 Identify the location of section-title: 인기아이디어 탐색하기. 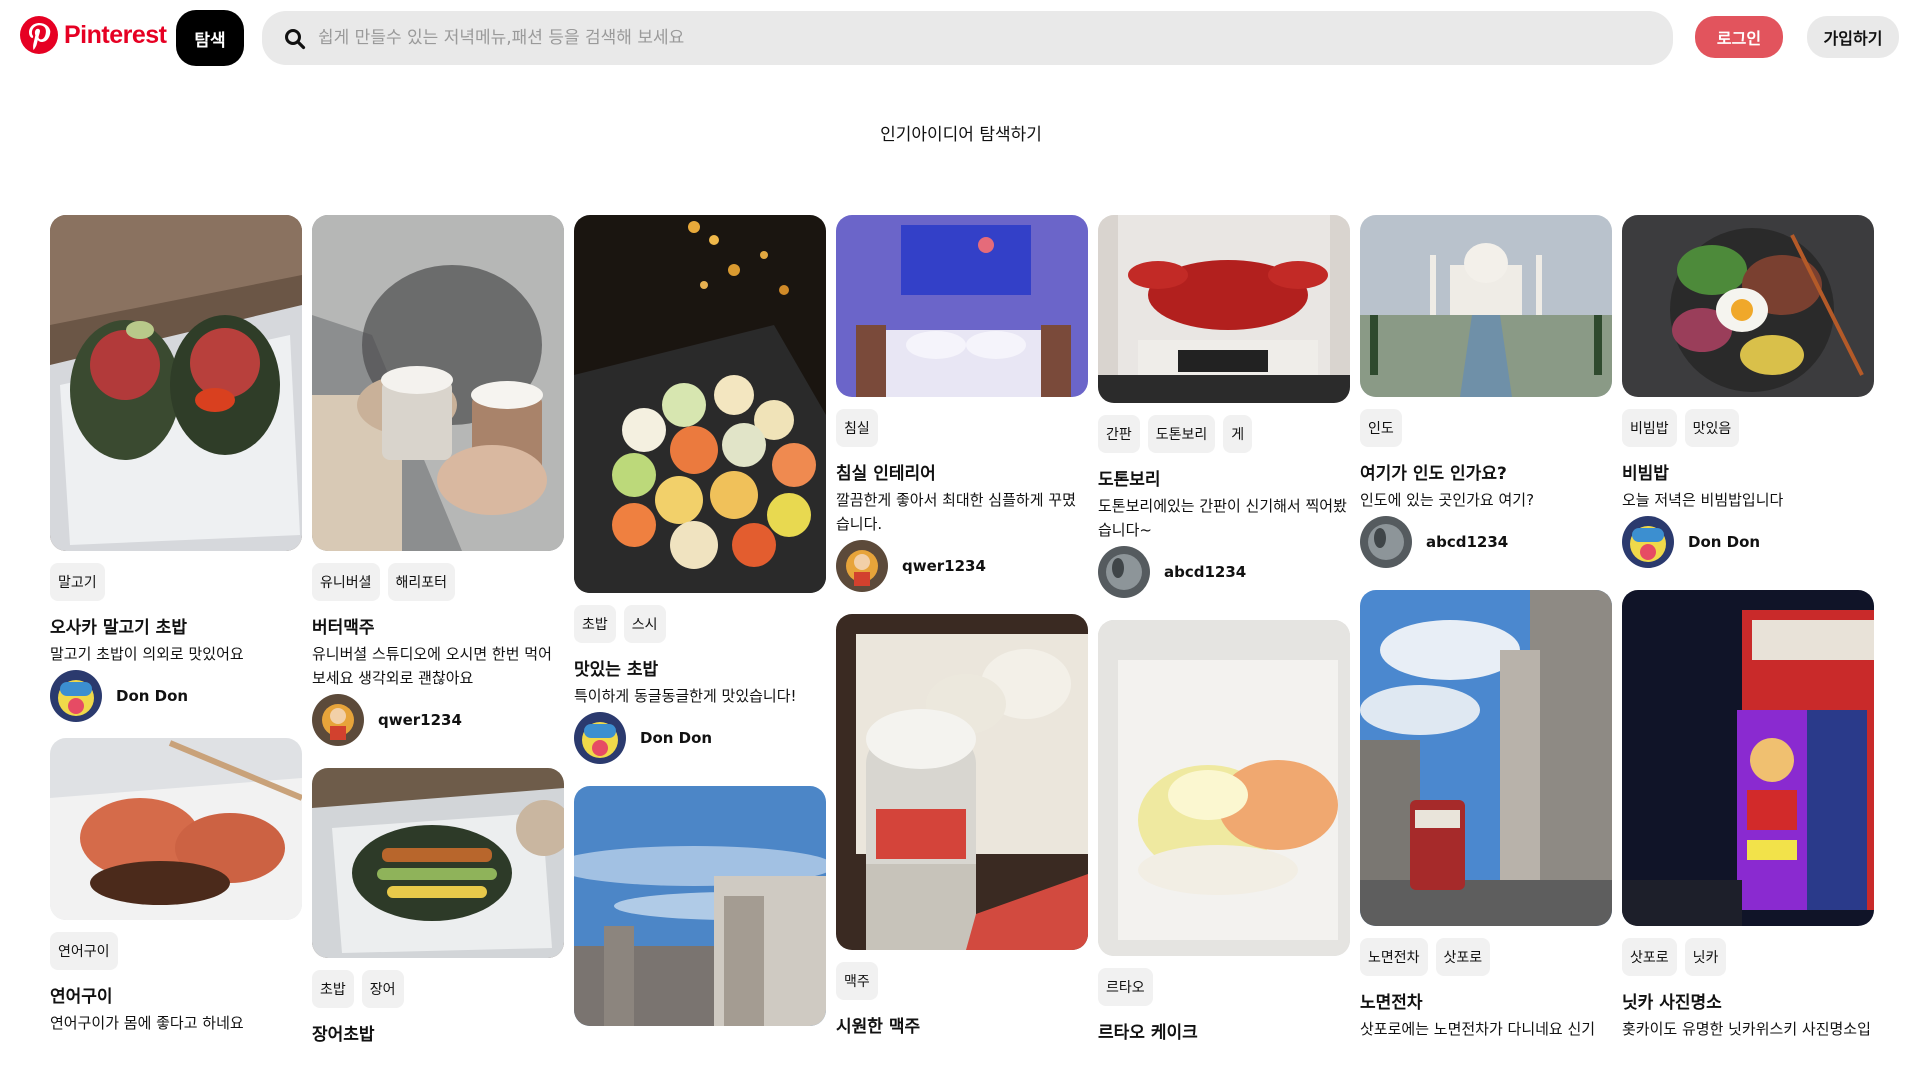
(961, 135).